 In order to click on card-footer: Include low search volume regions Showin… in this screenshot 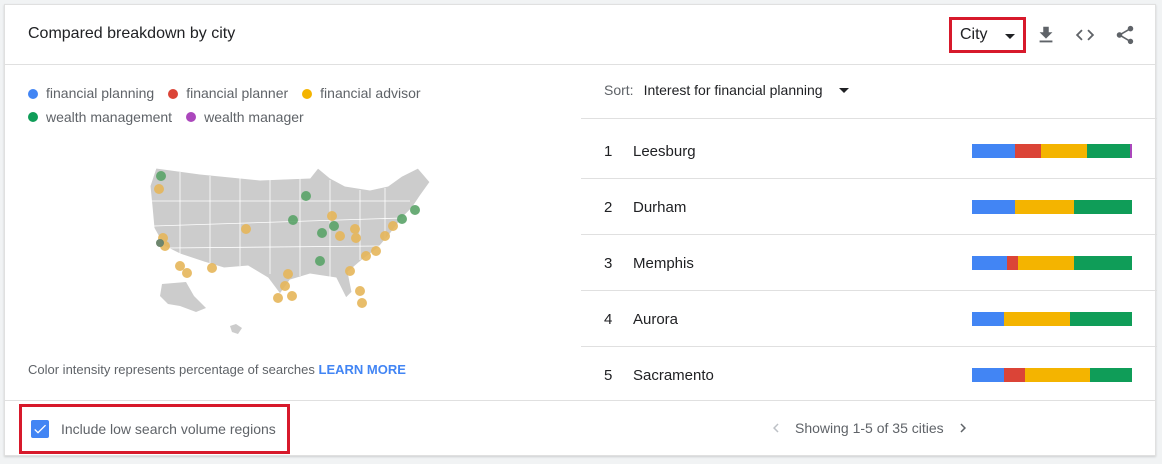, I will do `click(580, 428)`.